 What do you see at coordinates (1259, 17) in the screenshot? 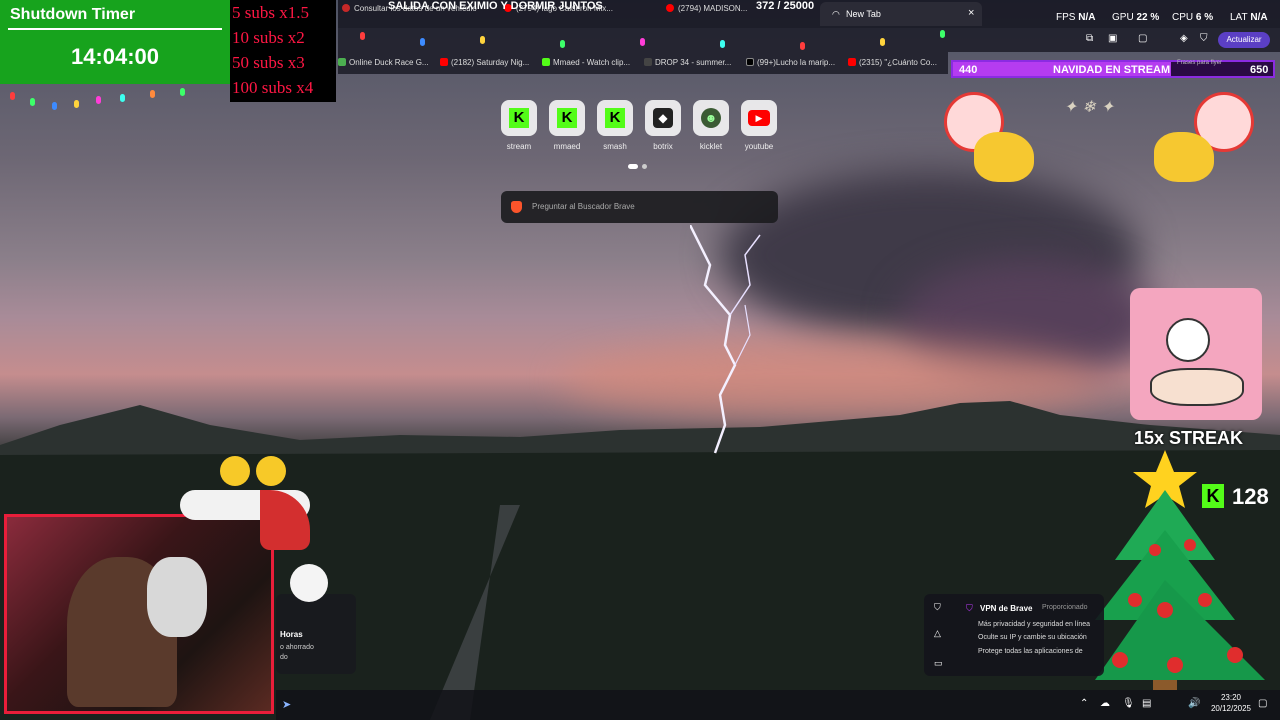
I see `lat-value: N/A` at bounding box center [1259, 17].